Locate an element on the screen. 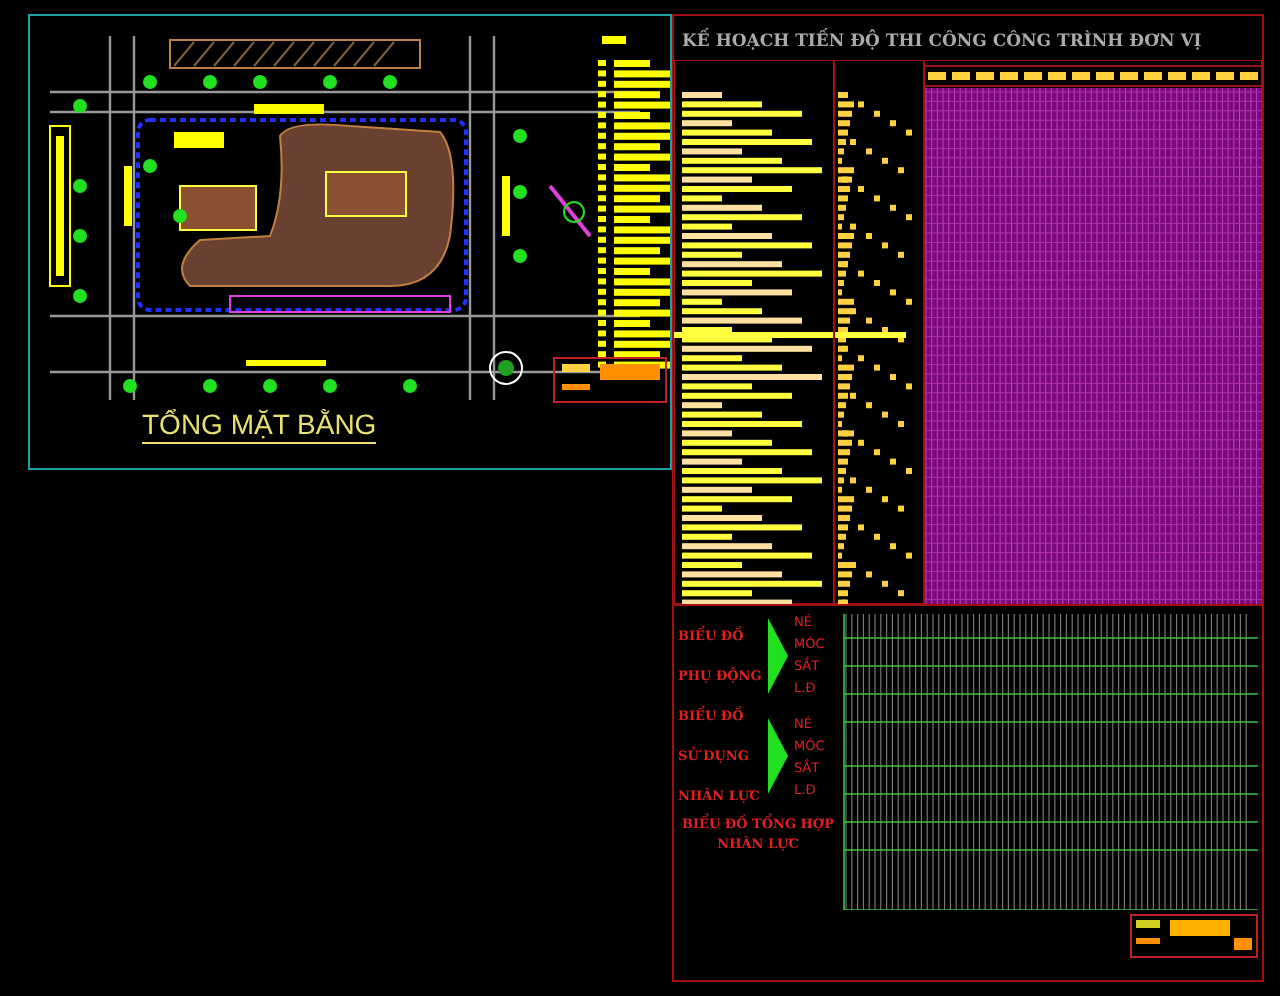  title-block-drawing is located at coordinates (1194, 936).